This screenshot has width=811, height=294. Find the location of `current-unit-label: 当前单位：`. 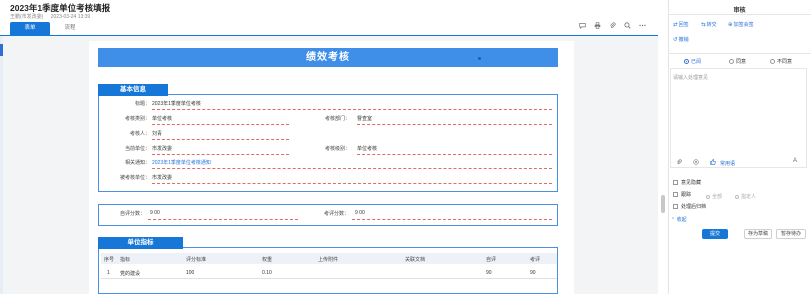

current-unit-label: 当前单位： is located at coordinates (137, 149).